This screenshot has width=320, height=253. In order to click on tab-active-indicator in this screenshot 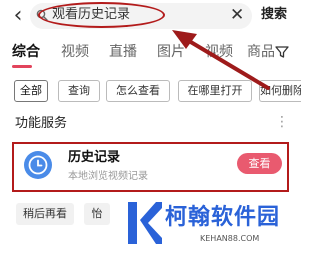, I will do `click(22, 66)`.